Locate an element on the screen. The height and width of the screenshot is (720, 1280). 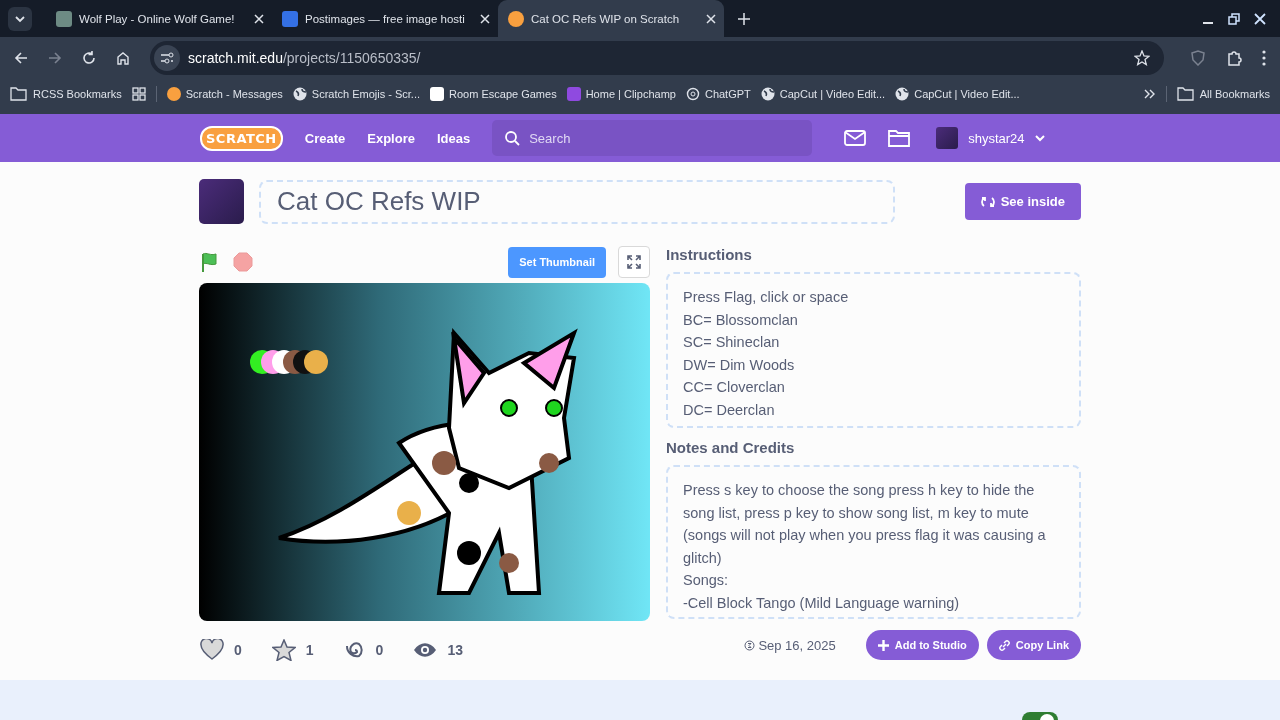
share-date: Sep 16, 2025 is located at coordinates (797, 645).